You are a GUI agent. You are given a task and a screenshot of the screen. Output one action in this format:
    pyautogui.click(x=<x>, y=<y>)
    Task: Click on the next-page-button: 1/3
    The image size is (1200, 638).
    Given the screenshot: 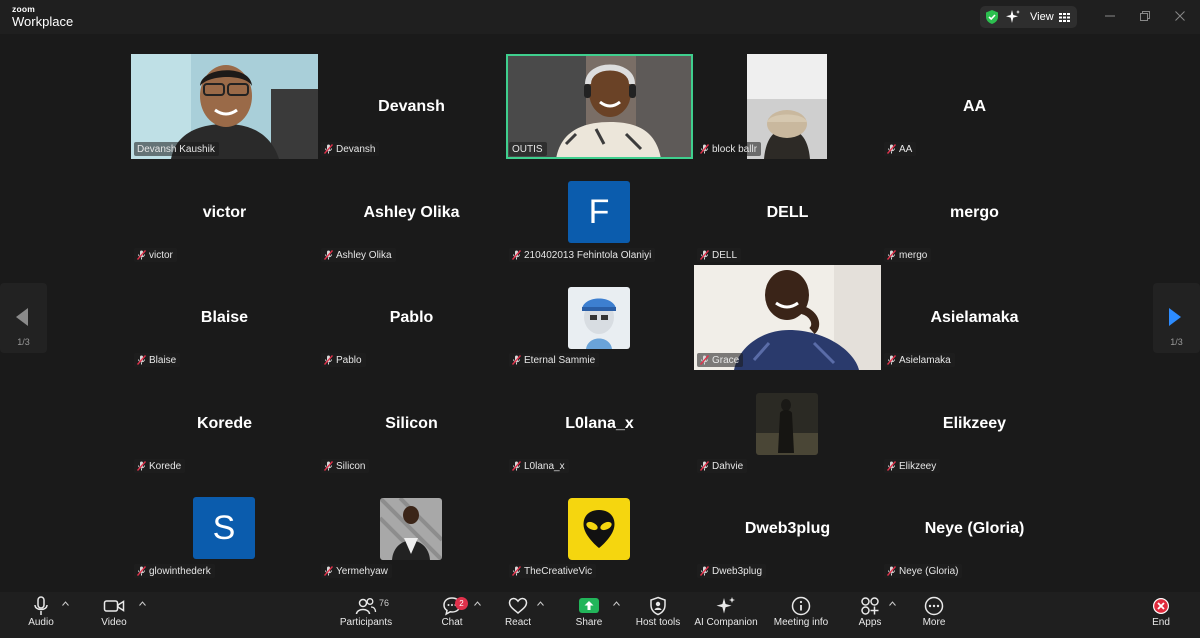 What is the action you would take?
    pyautogui.click(x=1176, y=318)
    